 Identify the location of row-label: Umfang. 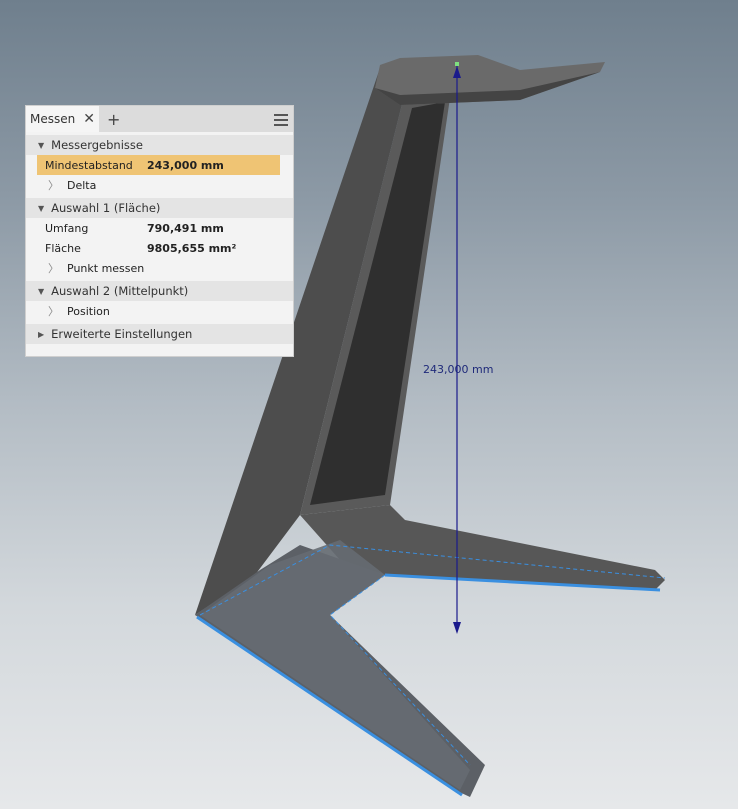
(67, 228).